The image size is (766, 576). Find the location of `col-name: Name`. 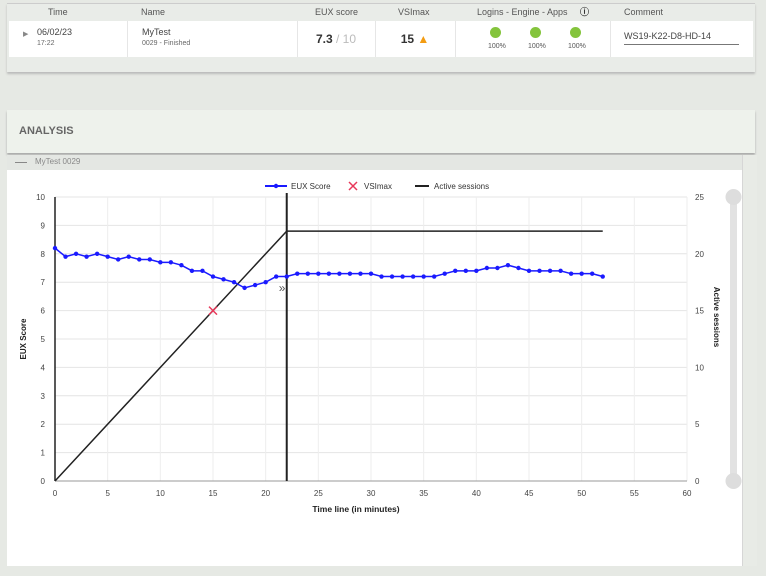

col-name: Name is located at coordinates (153, 12).